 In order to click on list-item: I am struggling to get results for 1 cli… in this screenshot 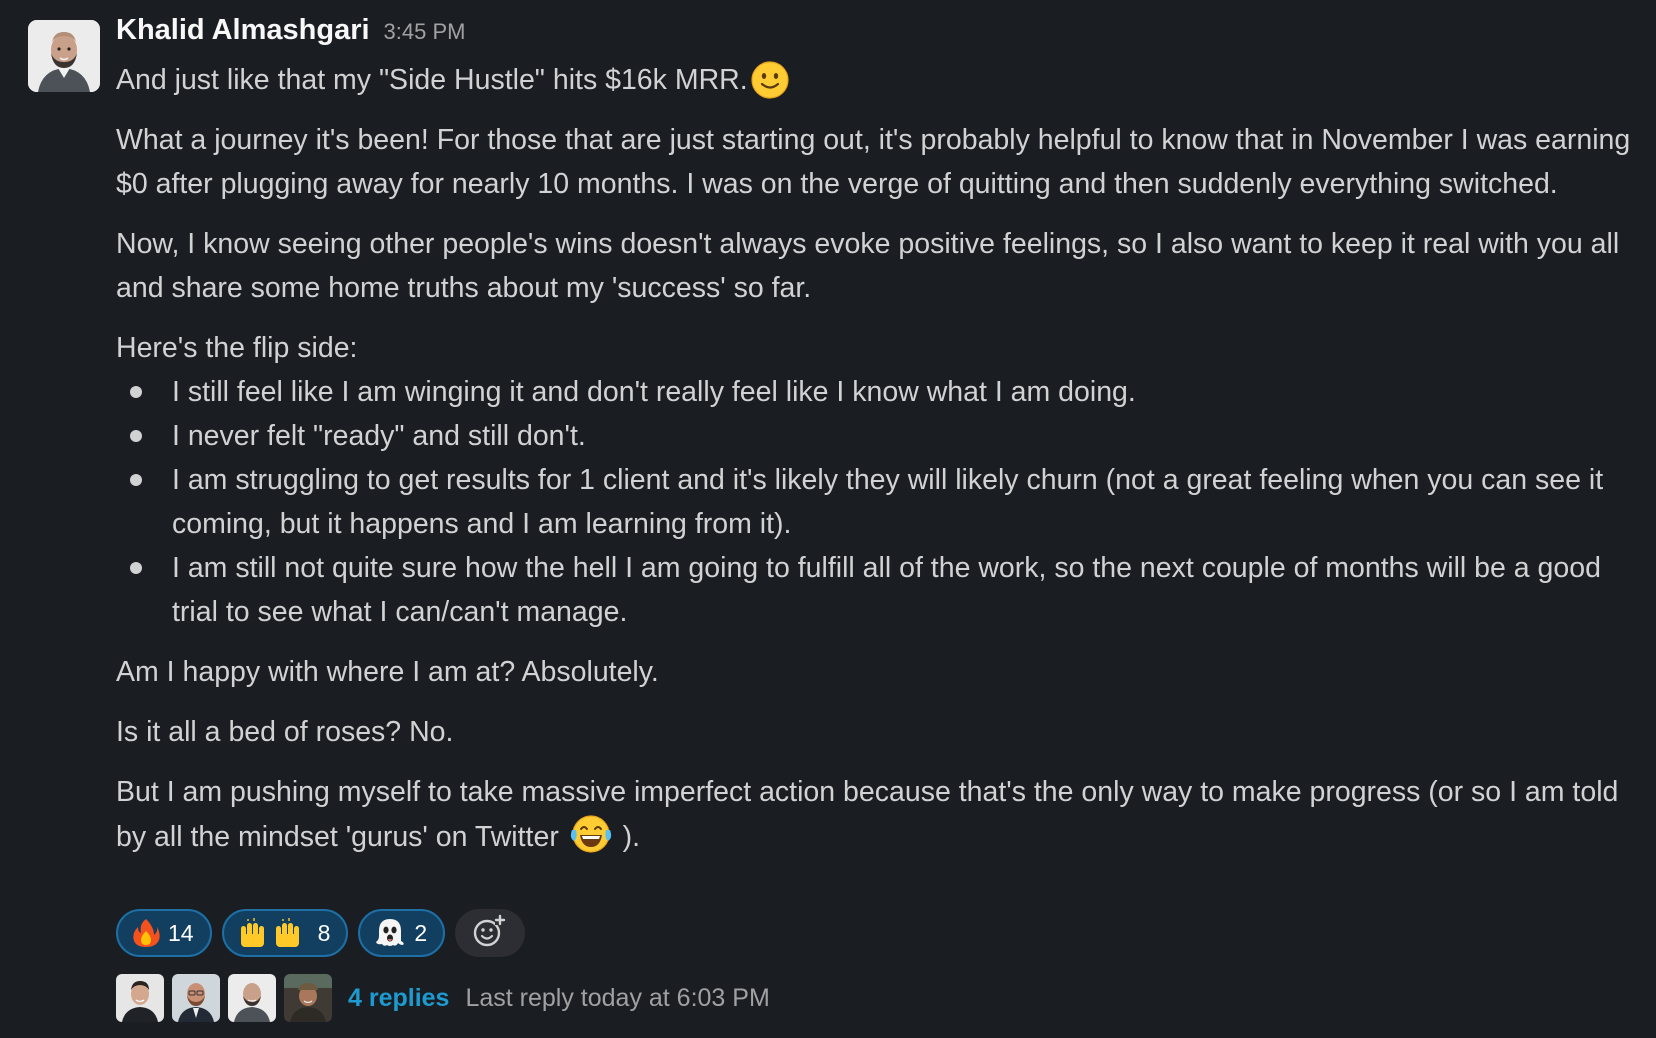, I will do `click(881, 502)`.